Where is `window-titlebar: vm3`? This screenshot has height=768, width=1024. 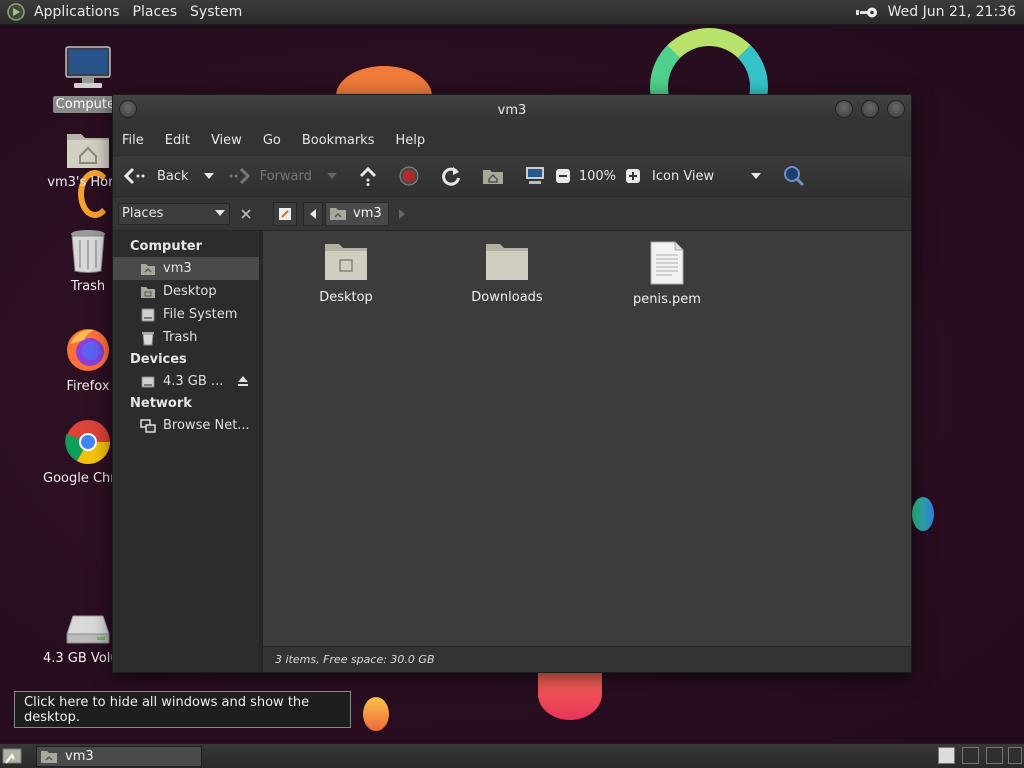
window-titlebar: vm3 is located at coordinates (512, 110).